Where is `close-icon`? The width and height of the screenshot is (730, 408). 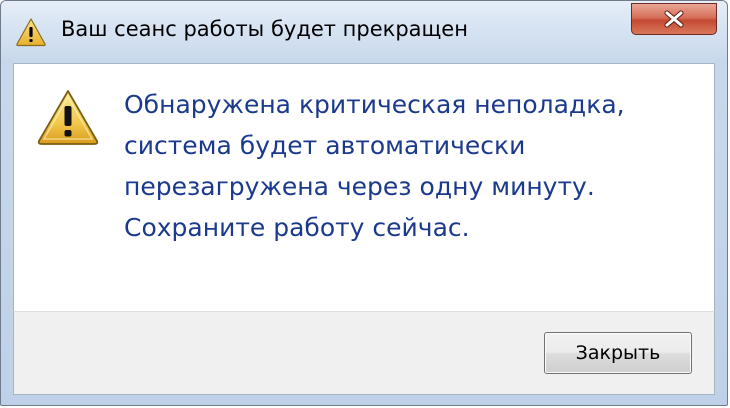
close-icon is located at coordinates (674, 19).